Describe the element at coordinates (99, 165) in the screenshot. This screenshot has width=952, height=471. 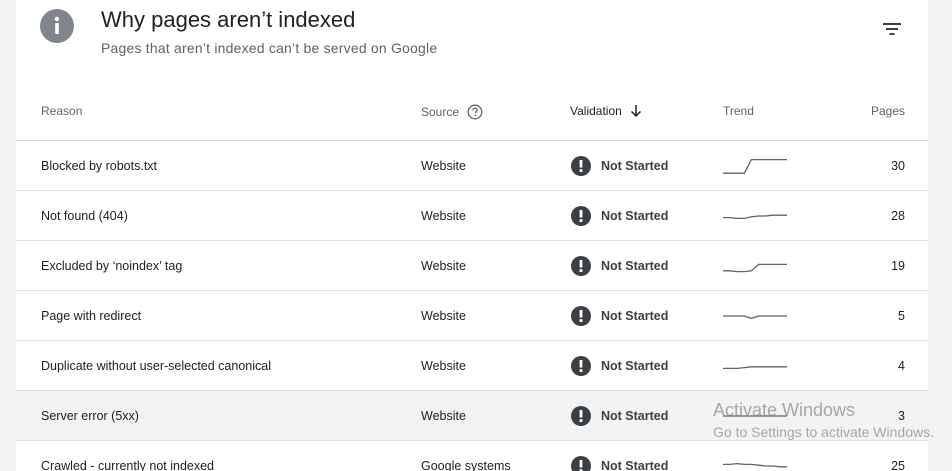
I see `reason-cell: Blocked by robots.txt` at that location.